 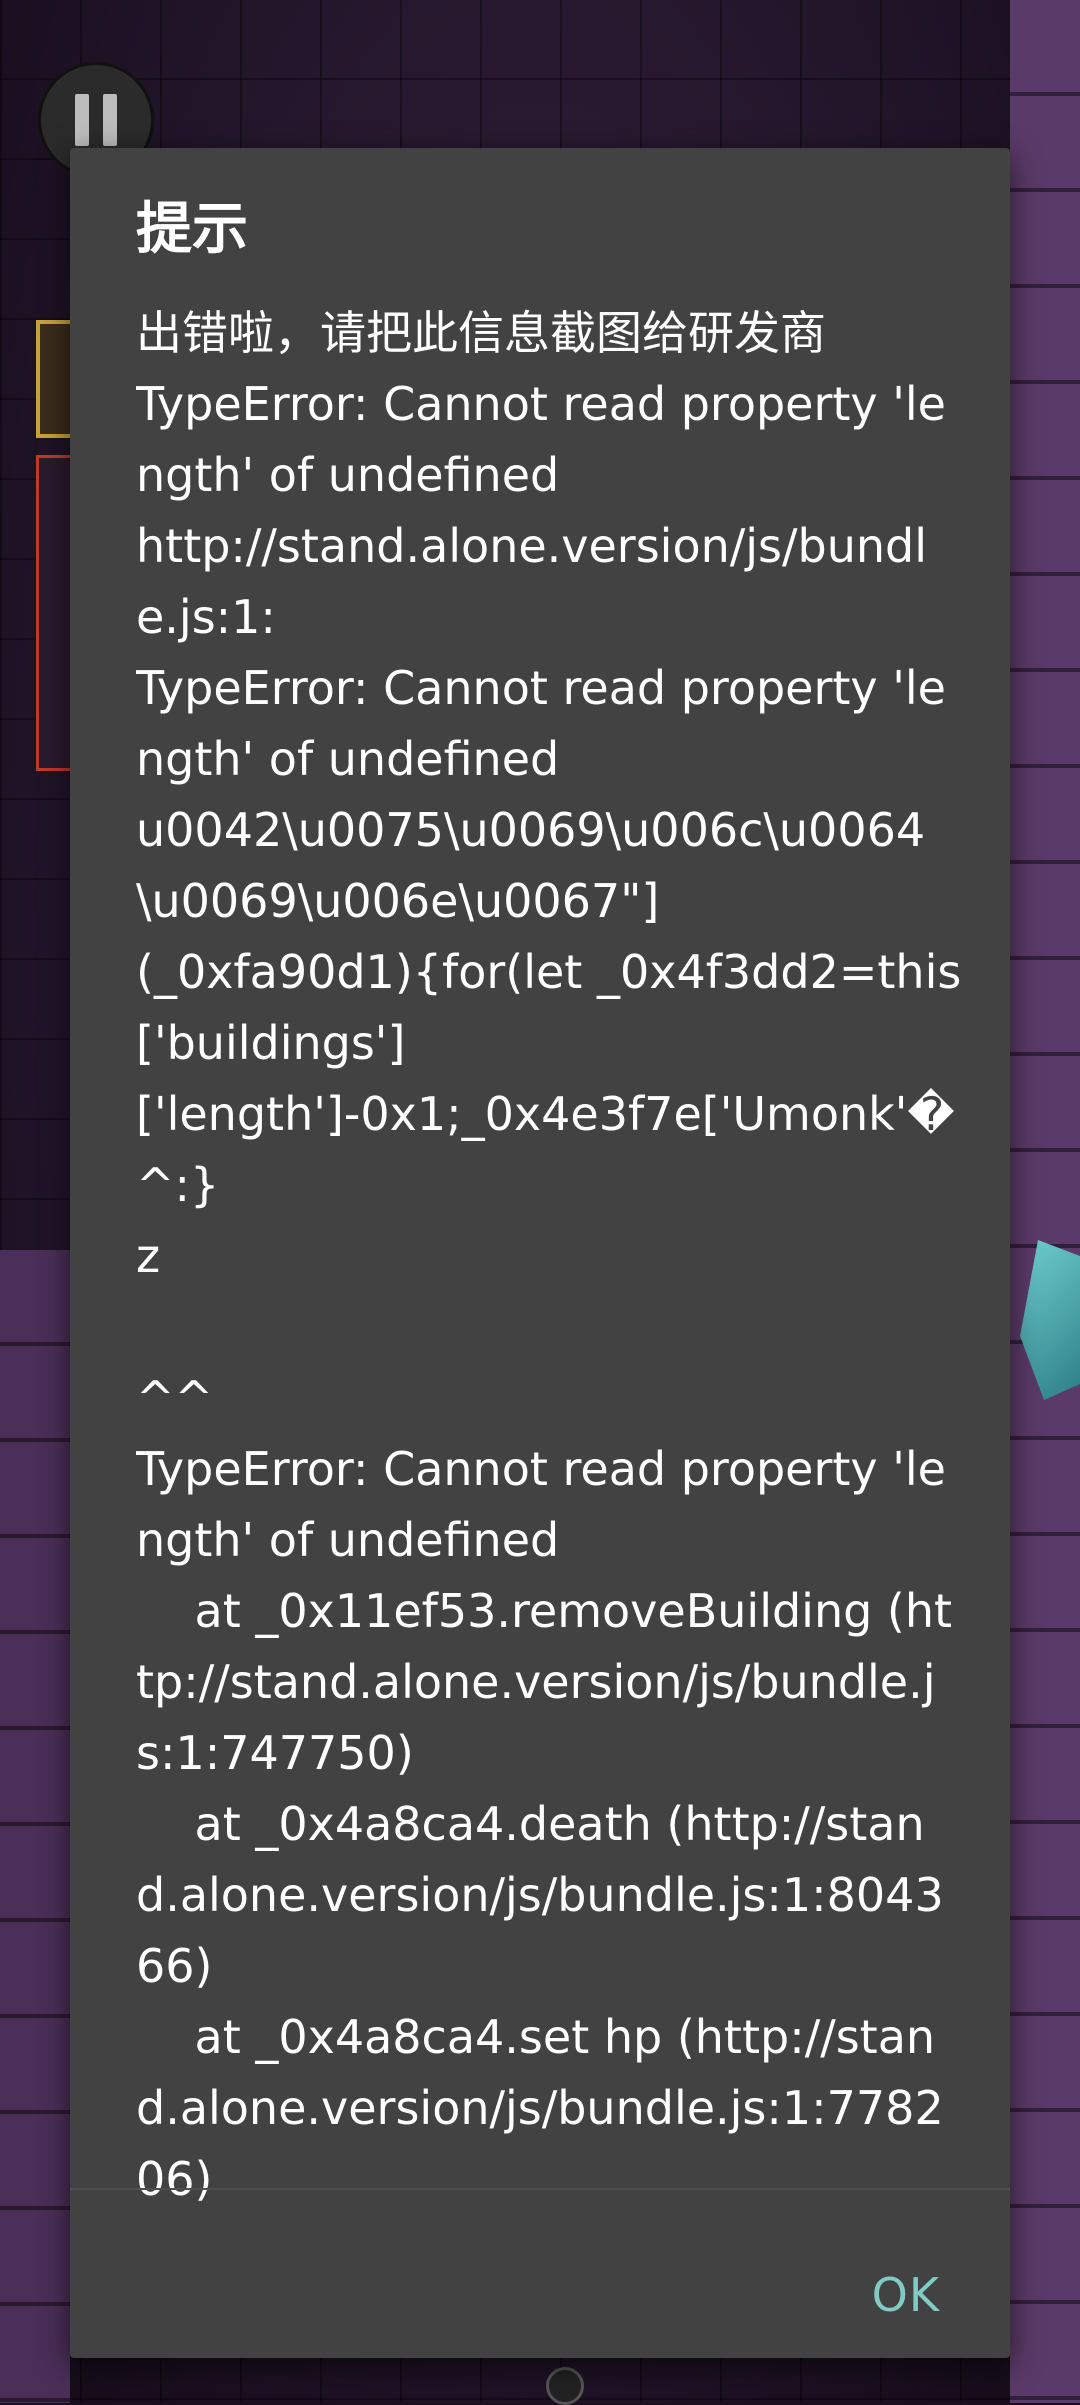 I want to click on pause-icon, so click(x=96, y=120).